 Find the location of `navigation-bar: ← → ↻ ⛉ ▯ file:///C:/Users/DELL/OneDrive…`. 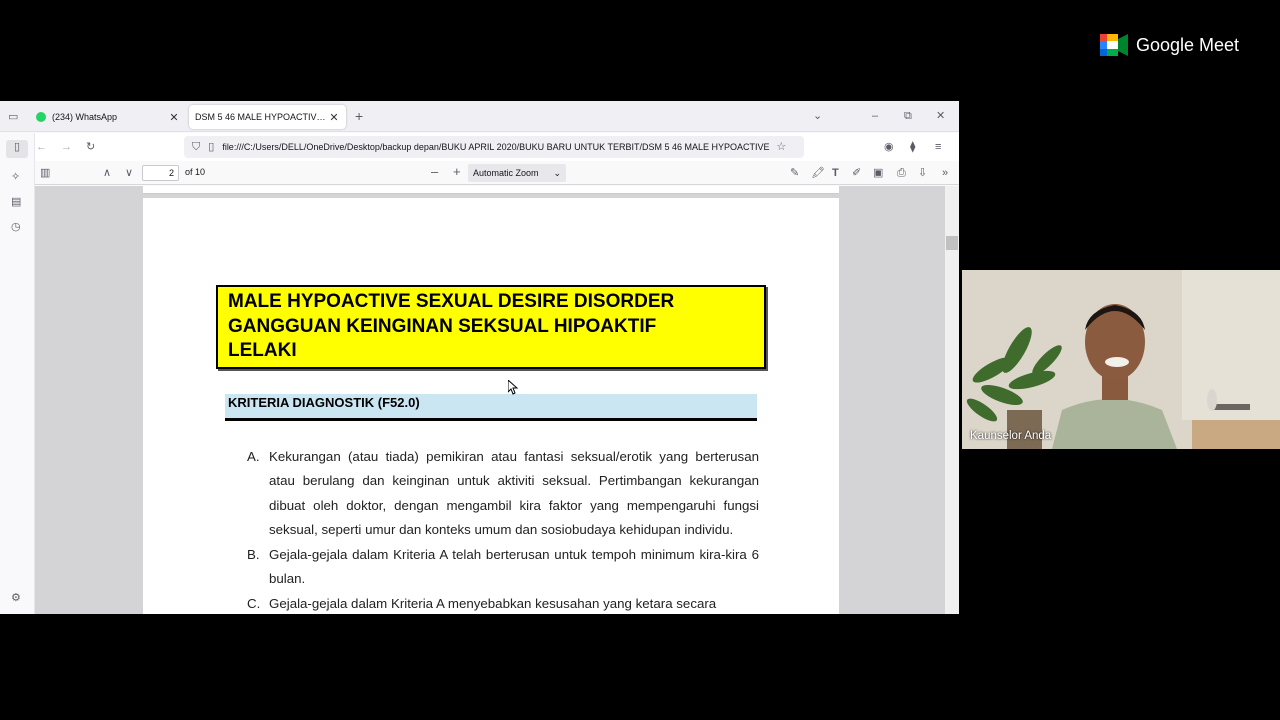

navigation-bar: ← → ↻ ⛉ ▯ file:///C:/Users/DELL/OneDrive… is located at coordinates (479, 147).